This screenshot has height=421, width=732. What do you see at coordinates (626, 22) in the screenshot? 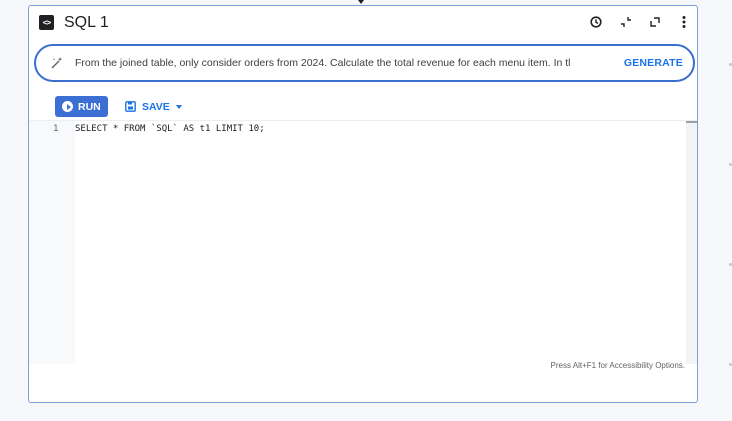
I see `collapse-icon` at bounding box center [626, 22].